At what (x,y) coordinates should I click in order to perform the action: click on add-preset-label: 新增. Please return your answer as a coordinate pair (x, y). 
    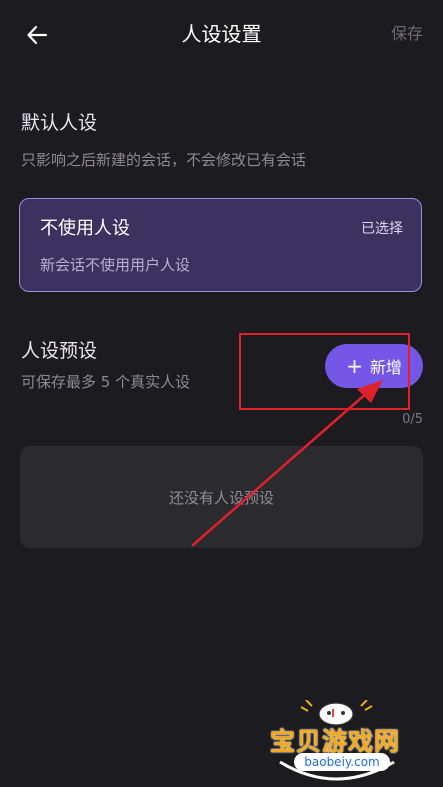
    Looking at the image, I should click on (385, 367).